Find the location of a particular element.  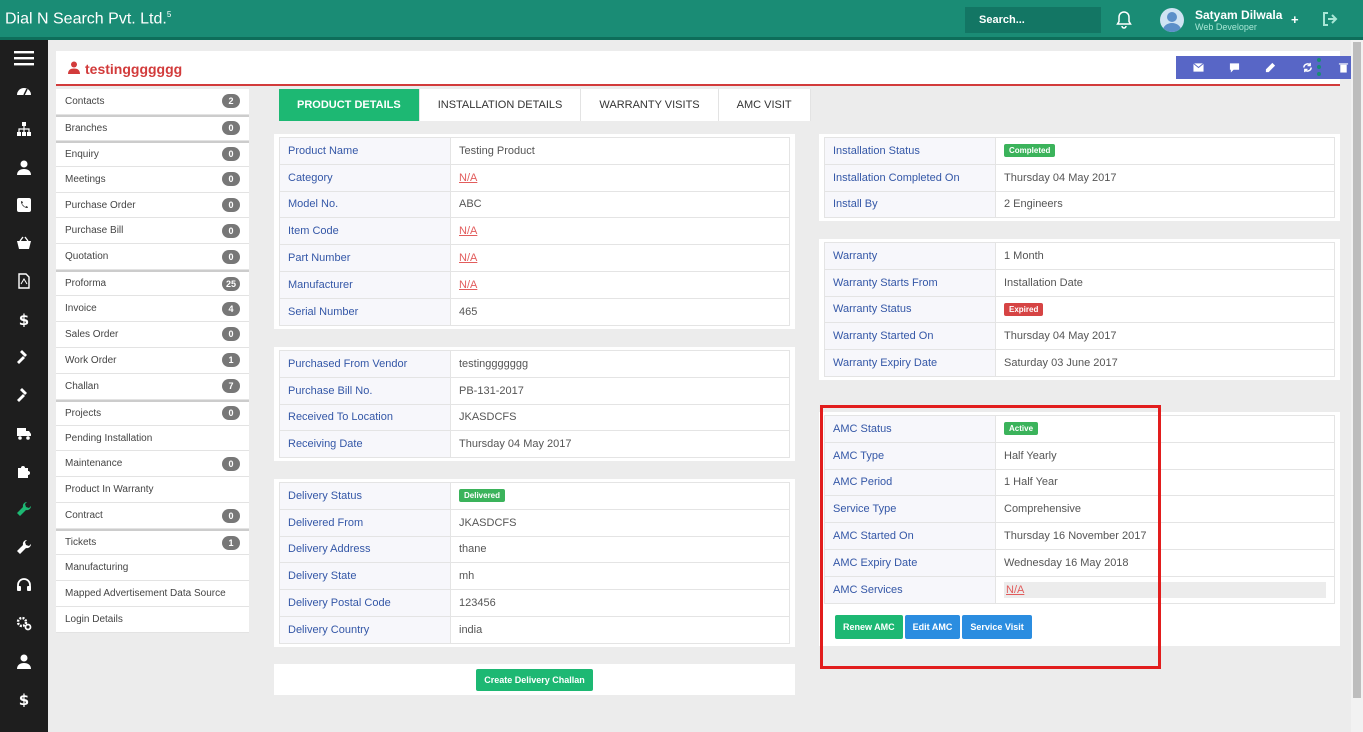

vendor-value: testinggggggg is located at coordinates (620, 364).